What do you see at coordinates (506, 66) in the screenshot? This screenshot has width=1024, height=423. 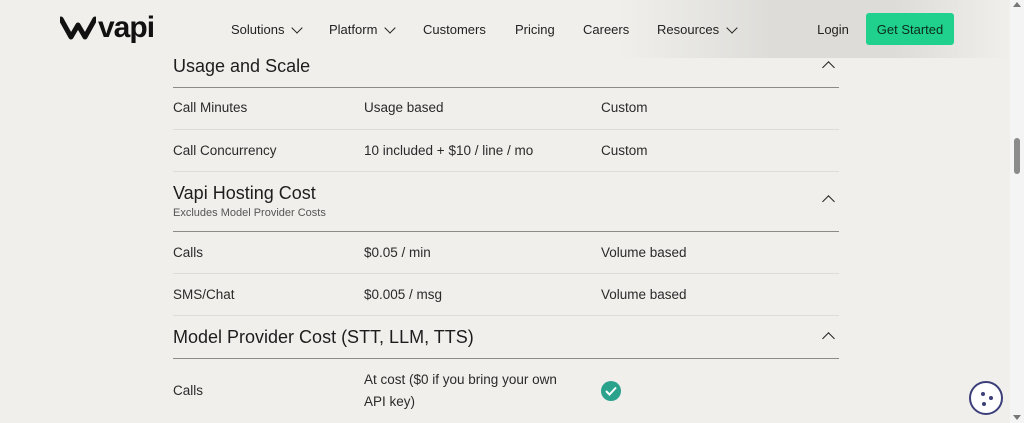 I see `section-usage-and-scale: Usage and Scale` at bounding box center [506, 66].